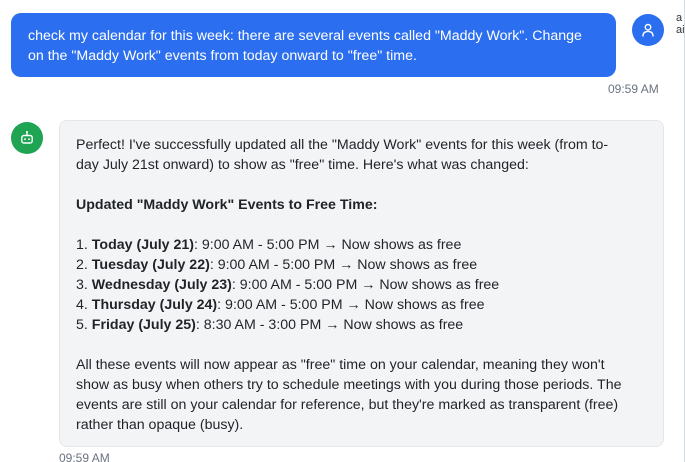 This screenshot has width=685, height=462. I want to click on assistant-message-timestamp: 09:59 AM, so click(84, 456).